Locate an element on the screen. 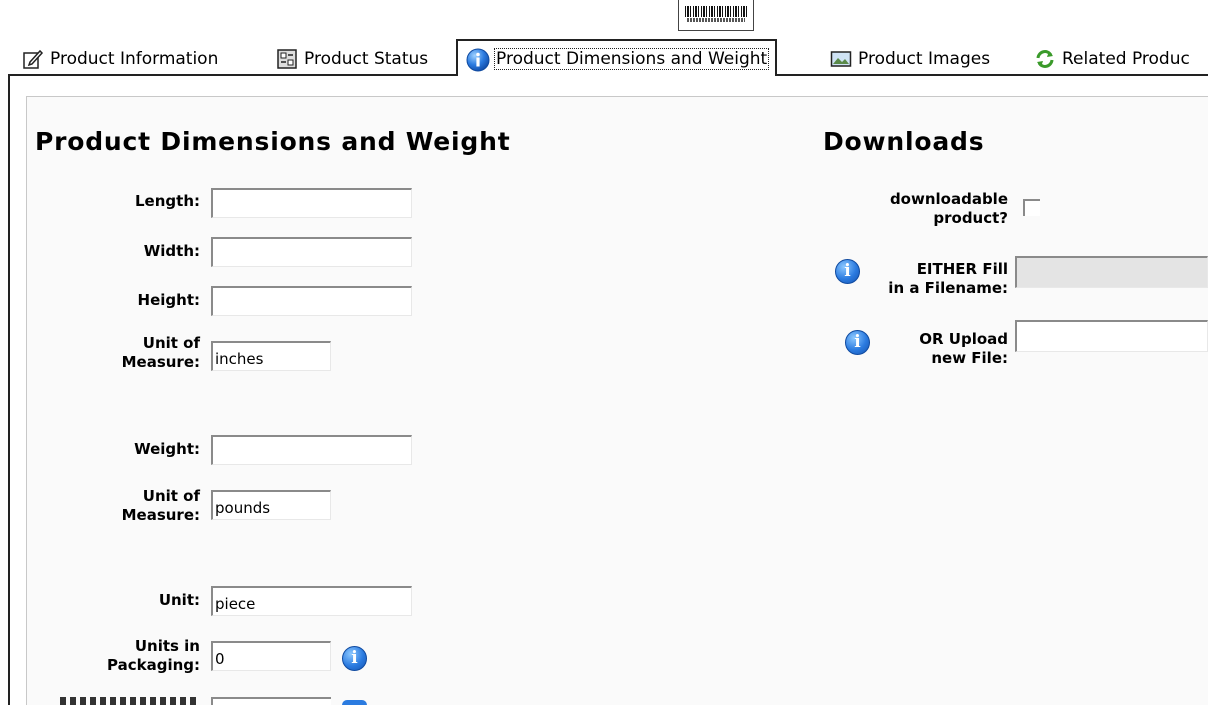 The image size is (1208, 705). unit-label: Unit: is located at coordinates (179, 600).